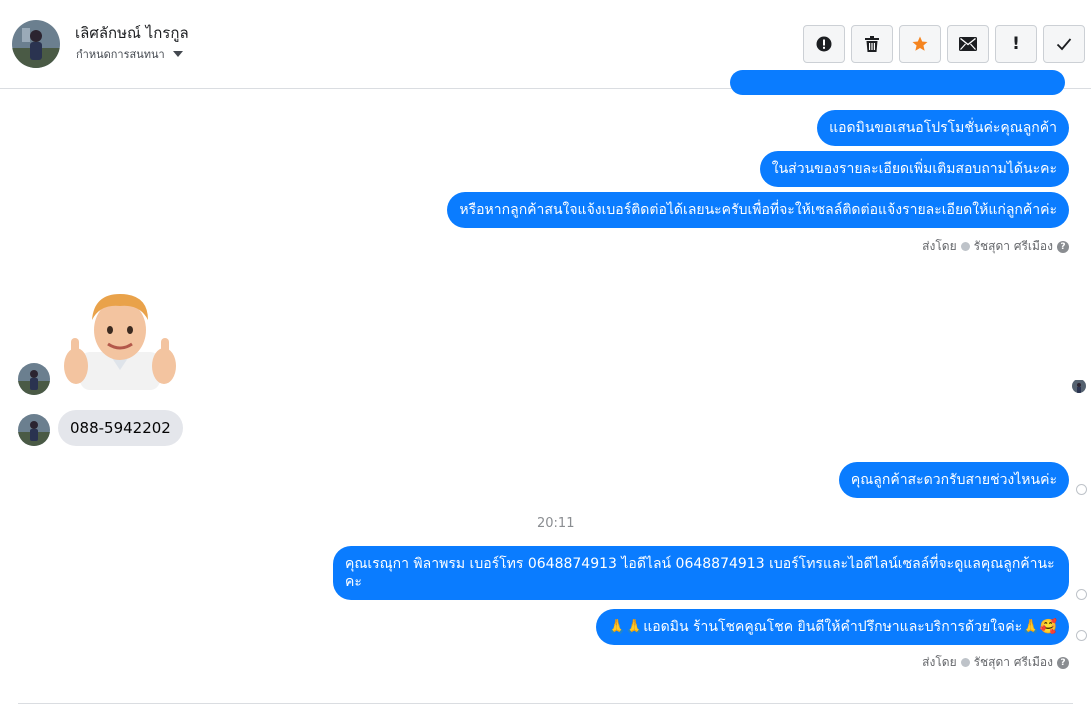  Describe the element at coordinates (120, 428) in the screenshot. I see `incoming-message: 088-5942202` at that location.